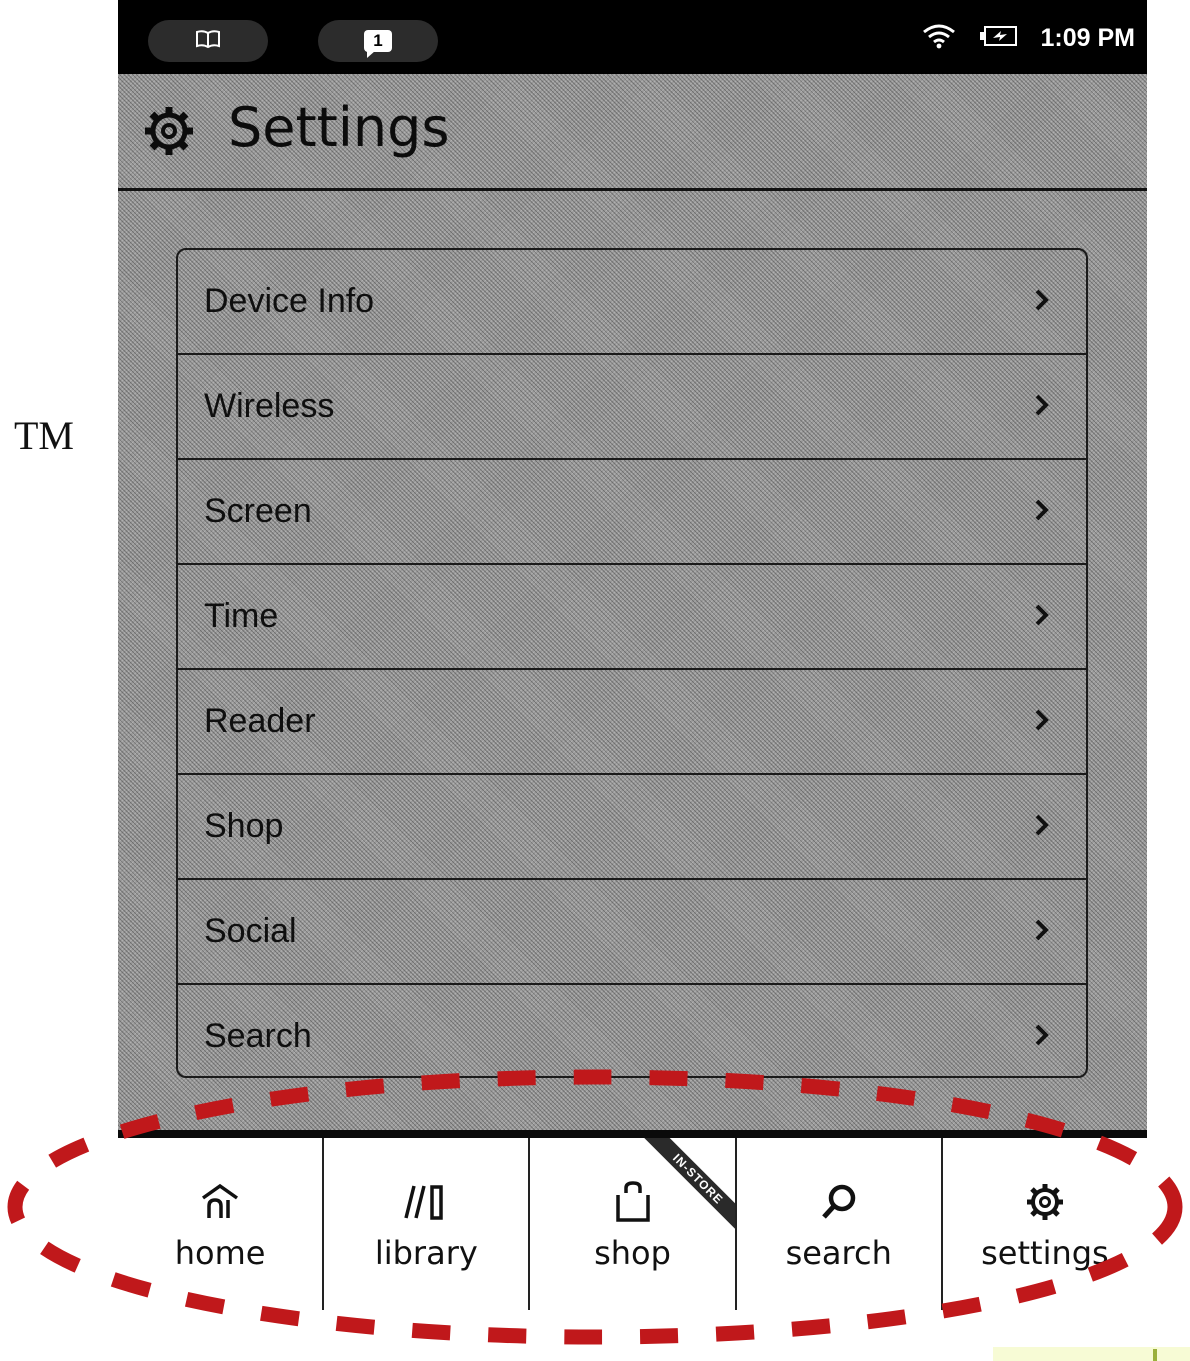  I want to click on in-store-label: IN-STORE, so click(687, 1185).